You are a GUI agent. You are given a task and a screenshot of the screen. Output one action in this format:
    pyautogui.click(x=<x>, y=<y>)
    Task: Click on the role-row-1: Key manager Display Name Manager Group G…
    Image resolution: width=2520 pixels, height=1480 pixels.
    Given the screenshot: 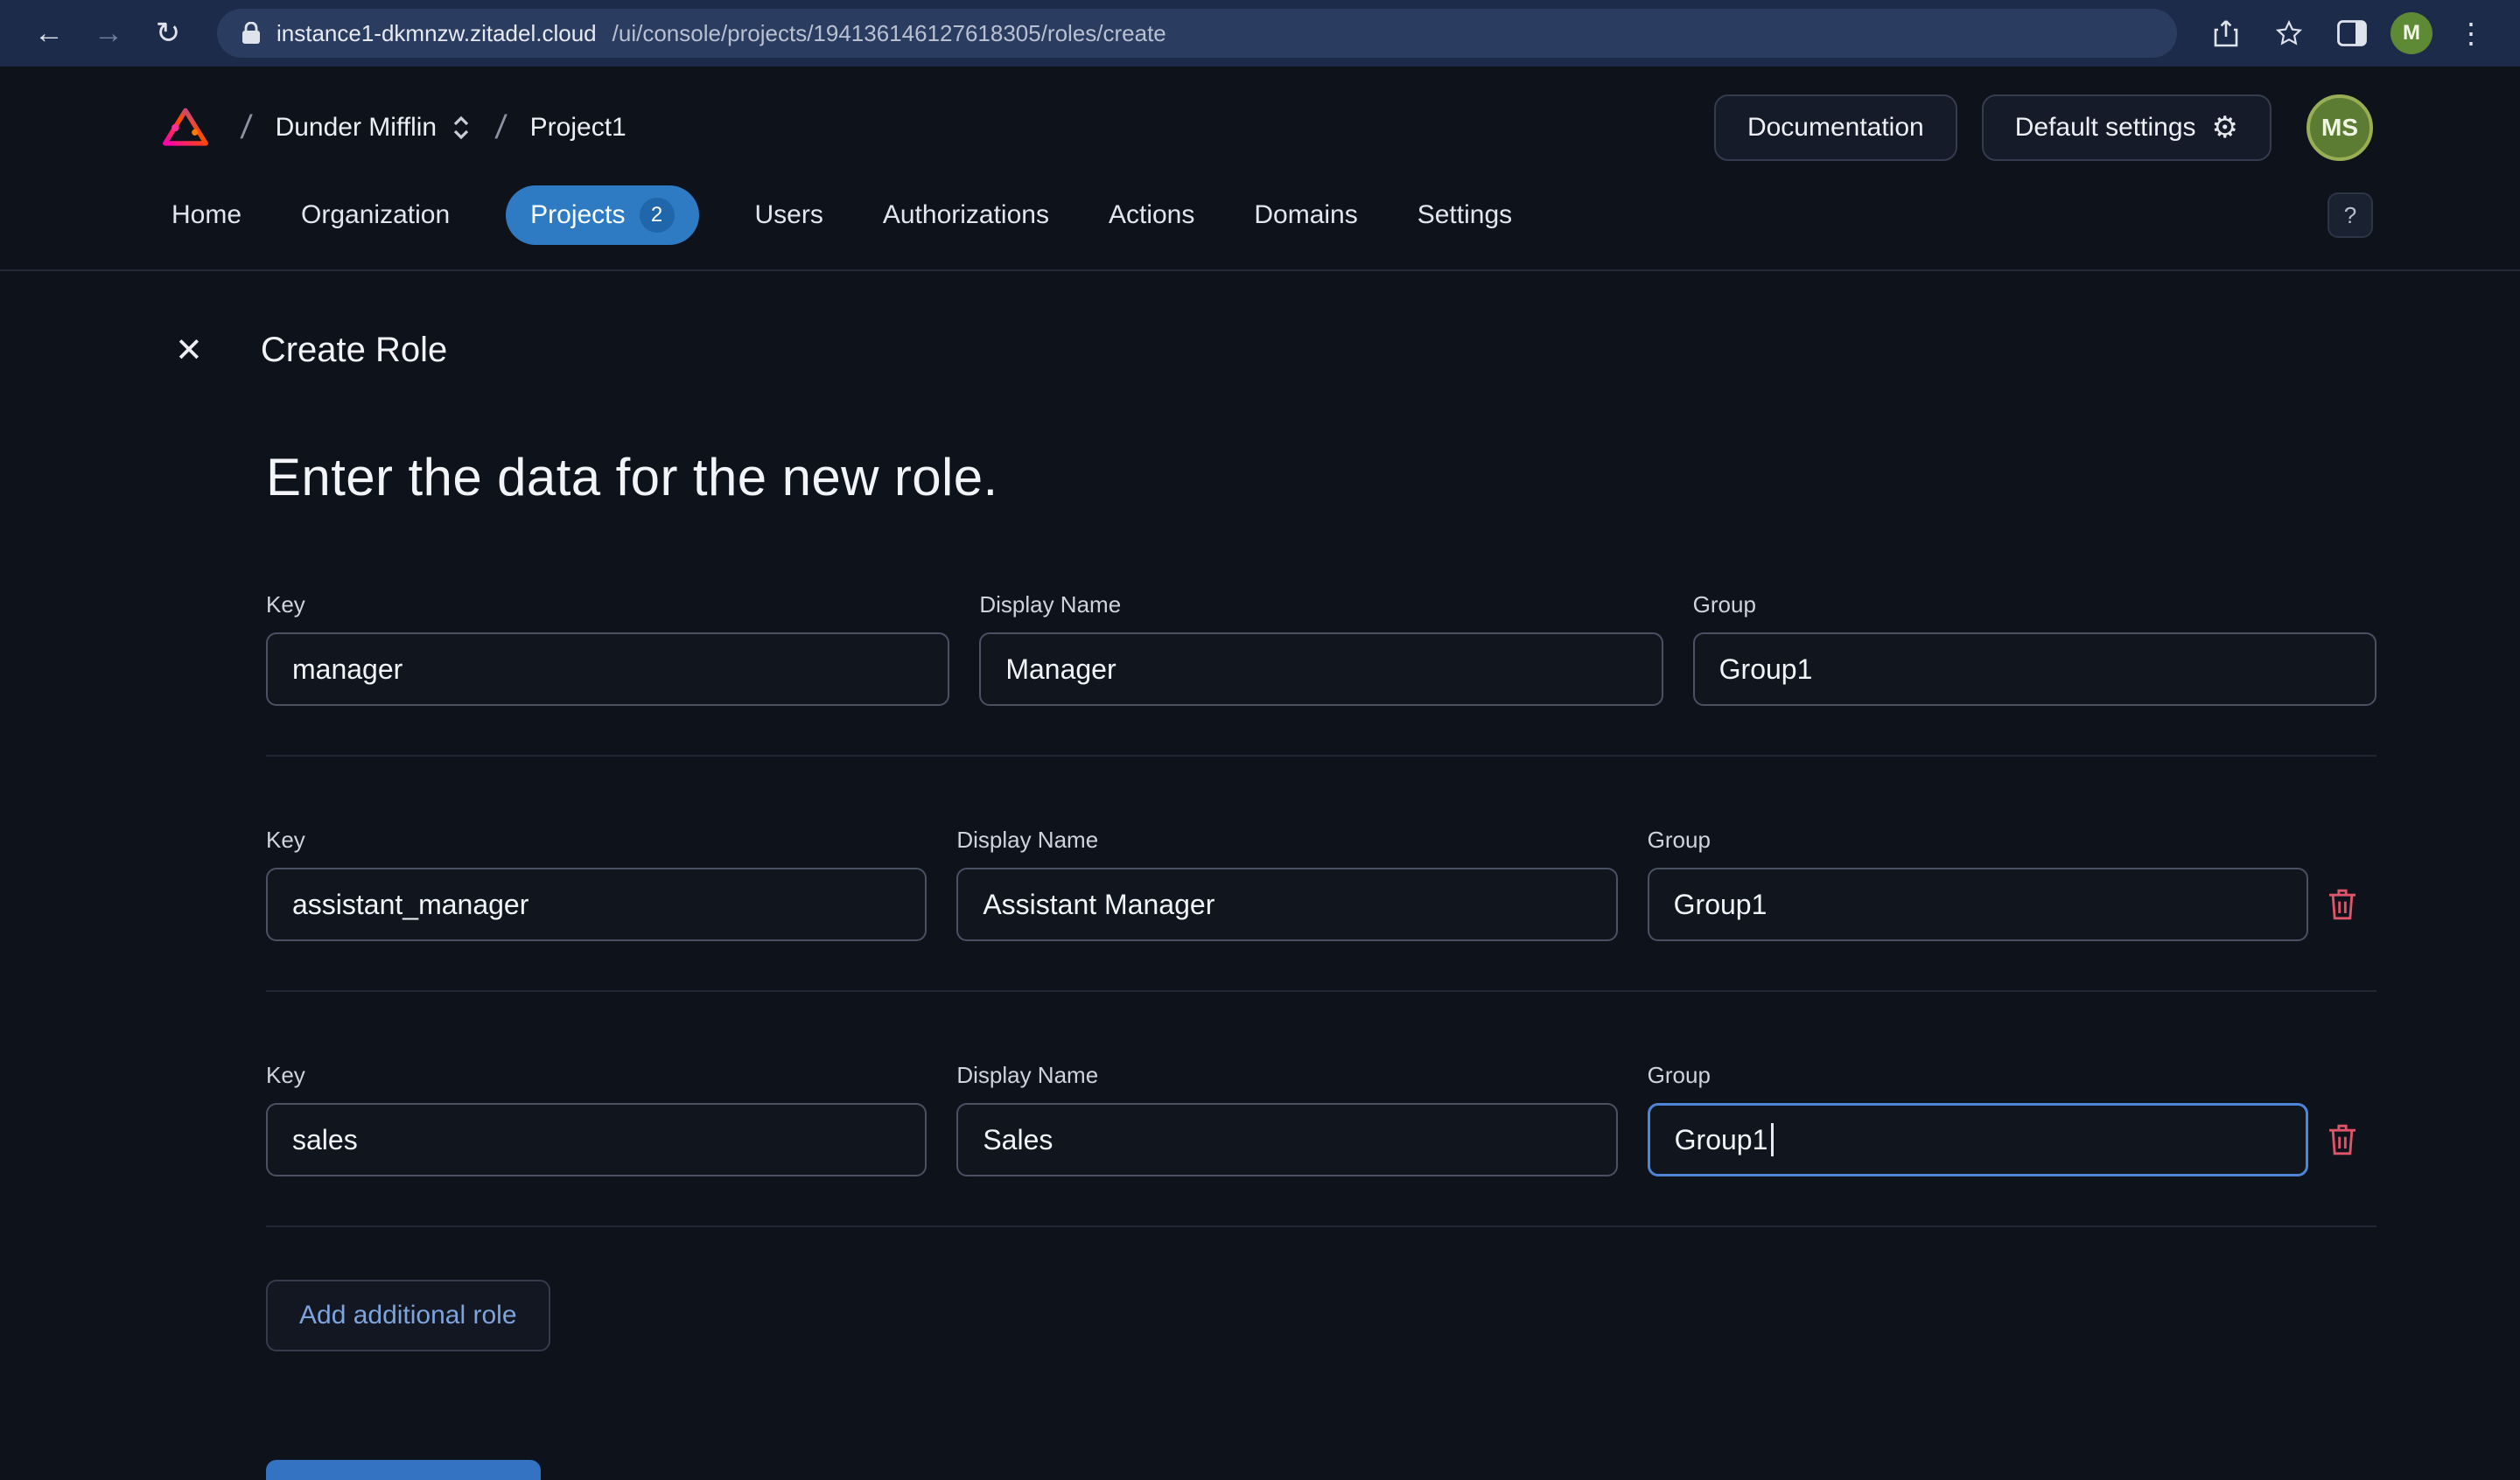 What is the action you would take?
    pyautogui.click(x=1321, y=649)
    